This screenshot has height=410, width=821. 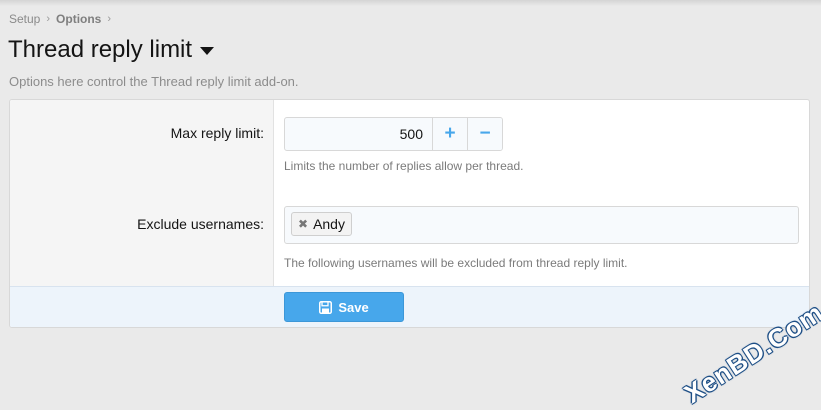 I want to click on breadcrumb-options: Options, so click(x=78, y=19).